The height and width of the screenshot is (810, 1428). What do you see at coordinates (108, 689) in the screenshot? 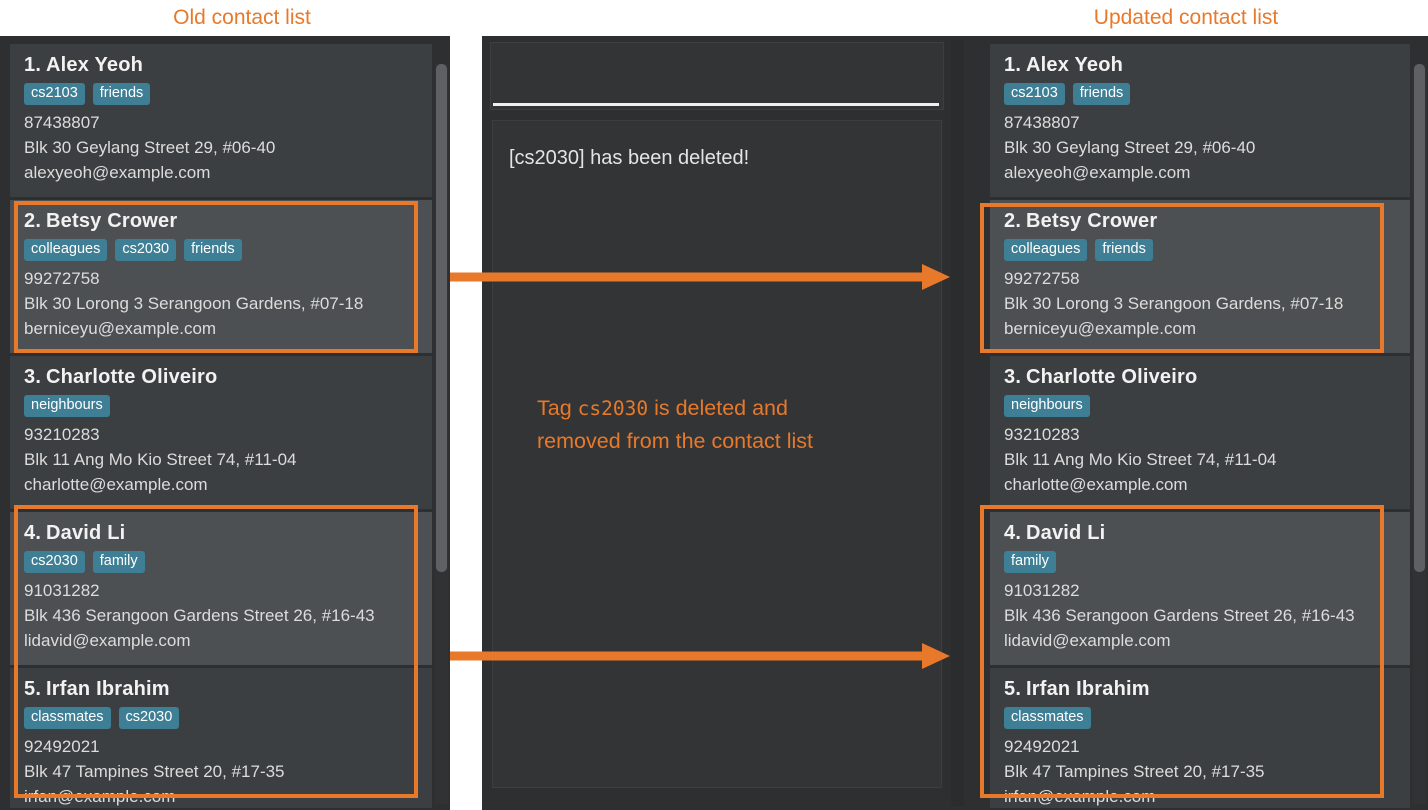
I see `contact-name: Irfan Ibrahim` at bounding box center [108, 689].